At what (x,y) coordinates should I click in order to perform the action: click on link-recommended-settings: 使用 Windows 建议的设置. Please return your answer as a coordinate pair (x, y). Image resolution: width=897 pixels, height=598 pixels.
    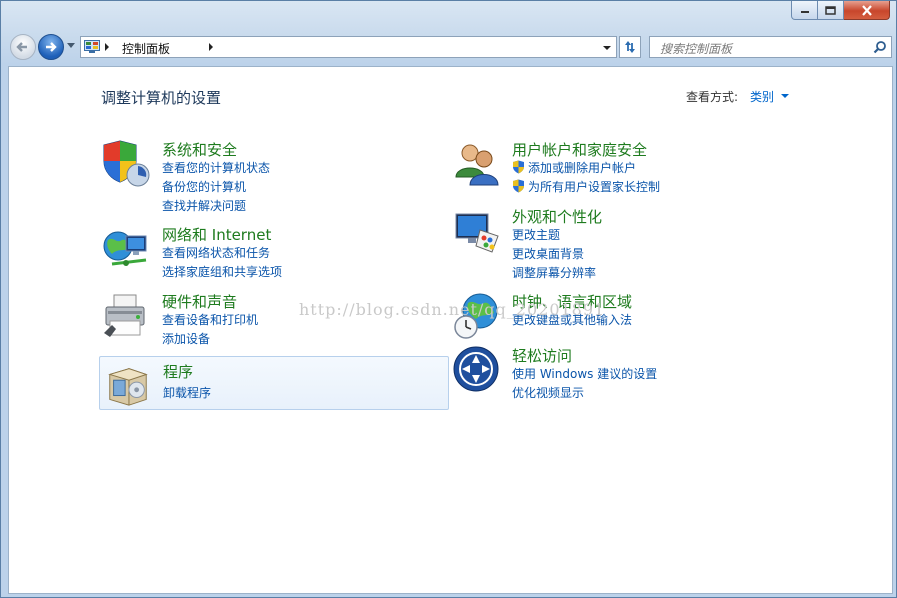
    Looking at the image, I should click on (584, 373).